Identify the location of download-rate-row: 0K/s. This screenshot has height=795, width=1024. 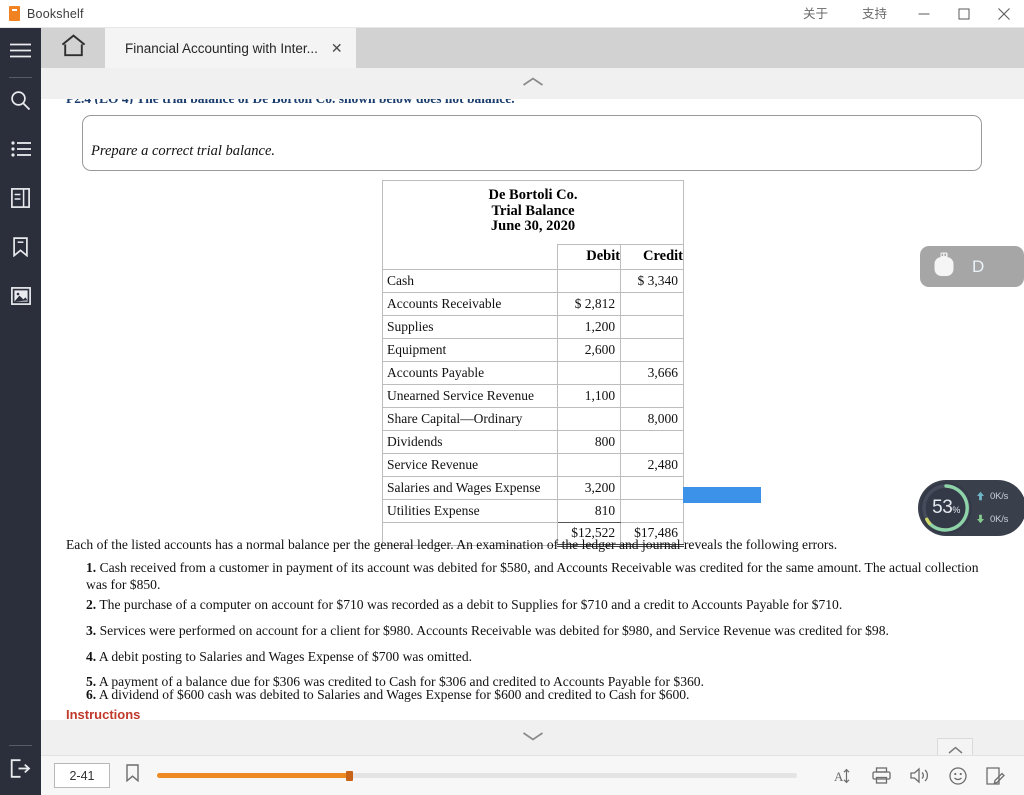
(992, 520).